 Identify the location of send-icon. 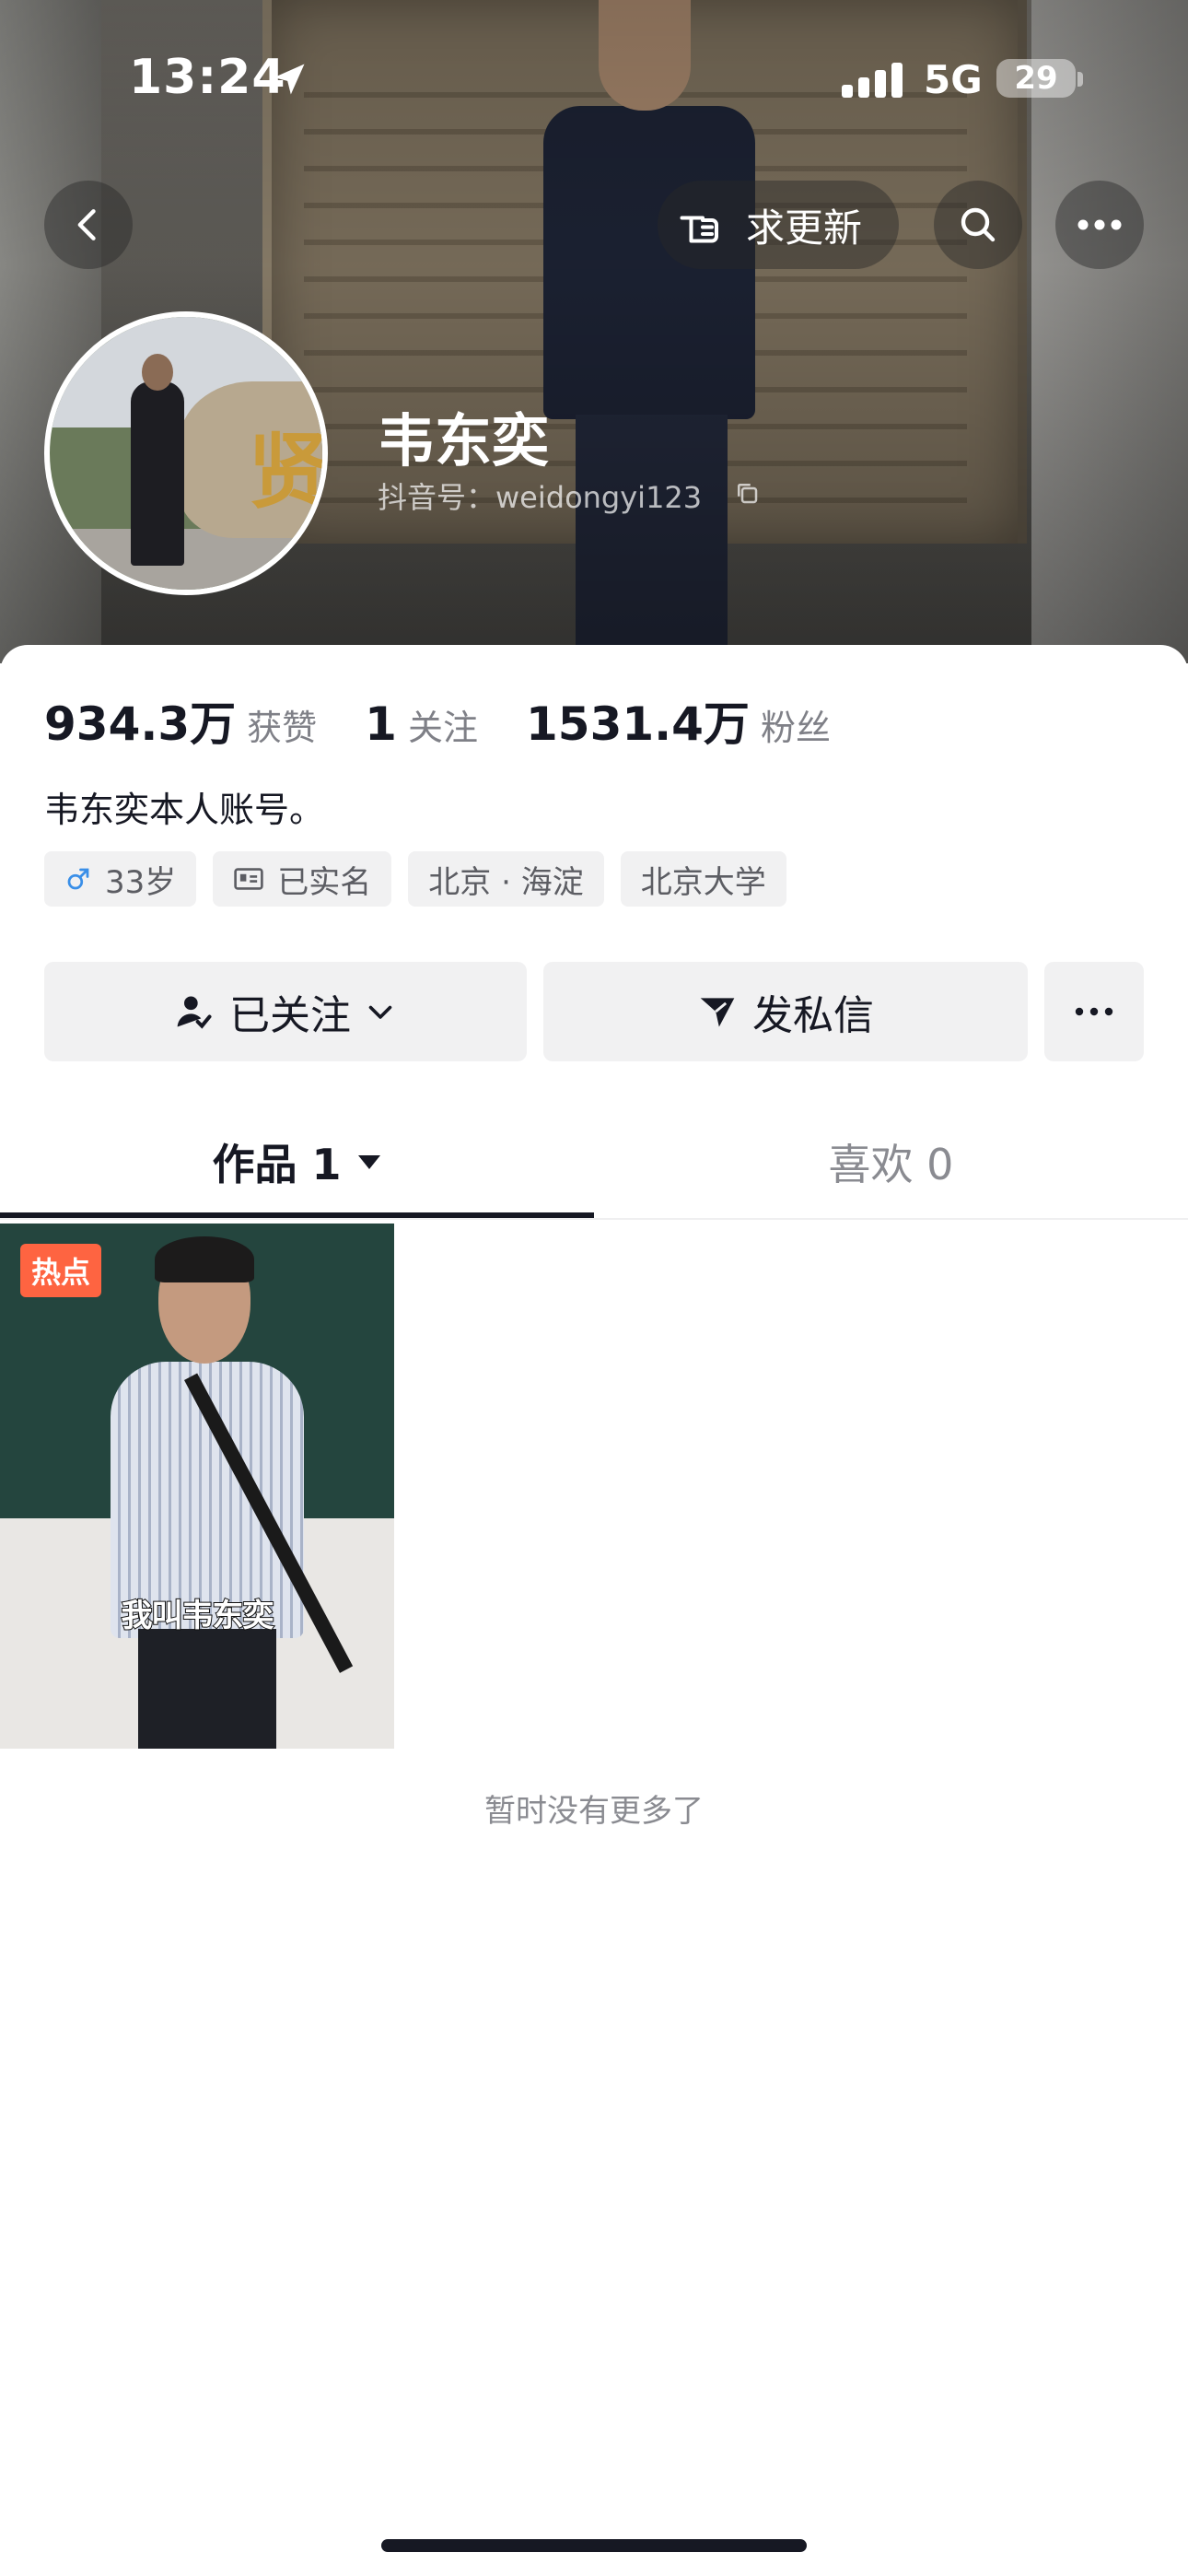
(717, 1011).